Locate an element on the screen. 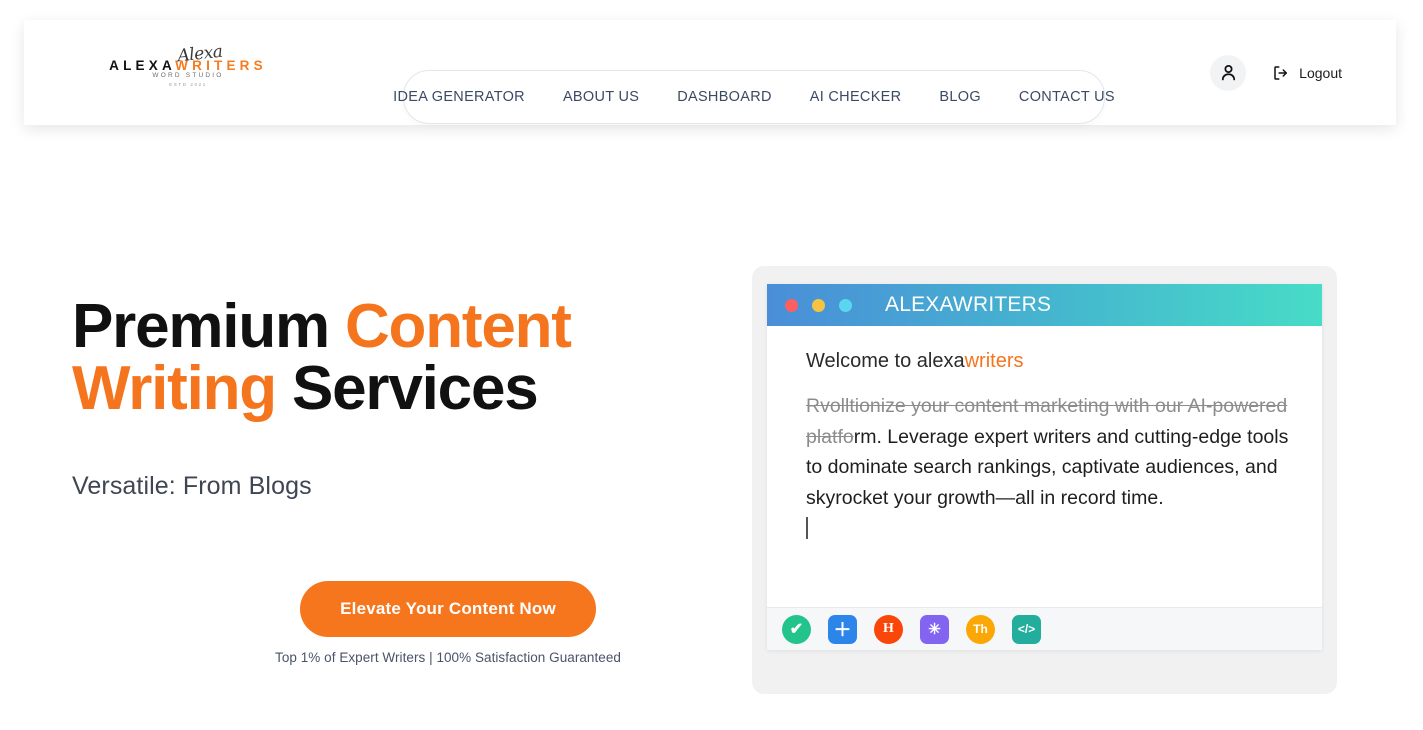 The image size is (1423, 730). close-icon is located at coordinates (791, 305).